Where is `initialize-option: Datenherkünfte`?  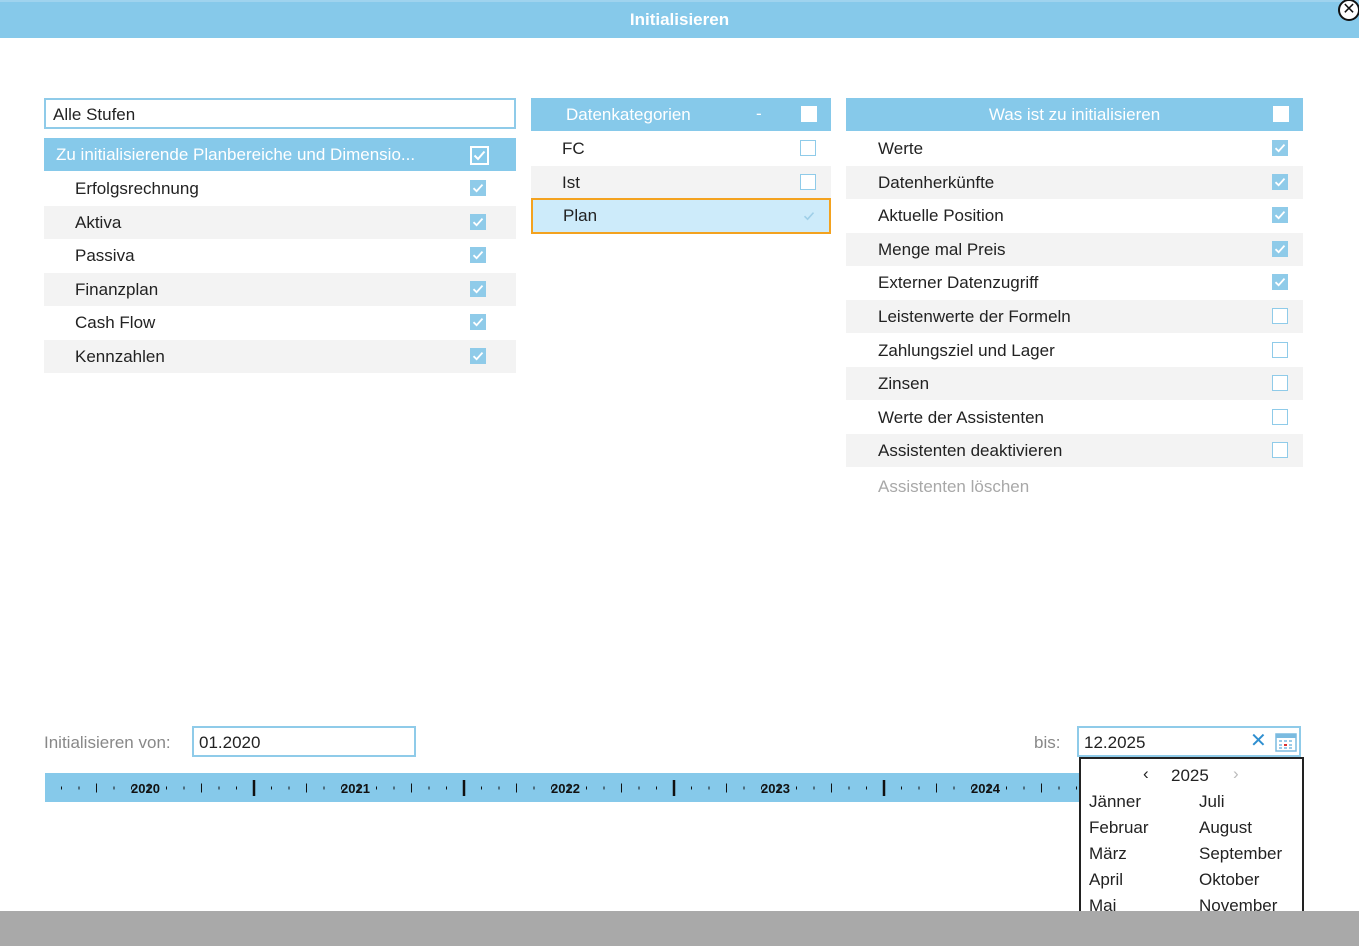
initialize-option: Datenherkünfte is located at coordinates (1074, 182).